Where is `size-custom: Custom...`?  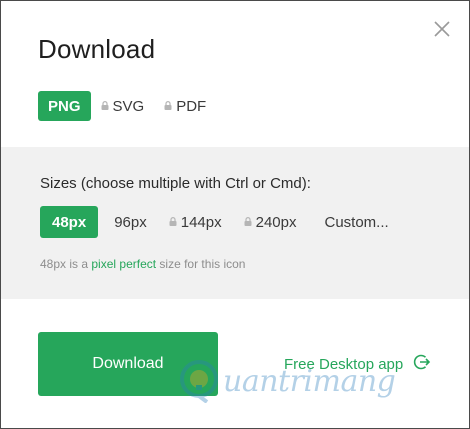
size-custom: Custom... is located at coordinates (356, 222).